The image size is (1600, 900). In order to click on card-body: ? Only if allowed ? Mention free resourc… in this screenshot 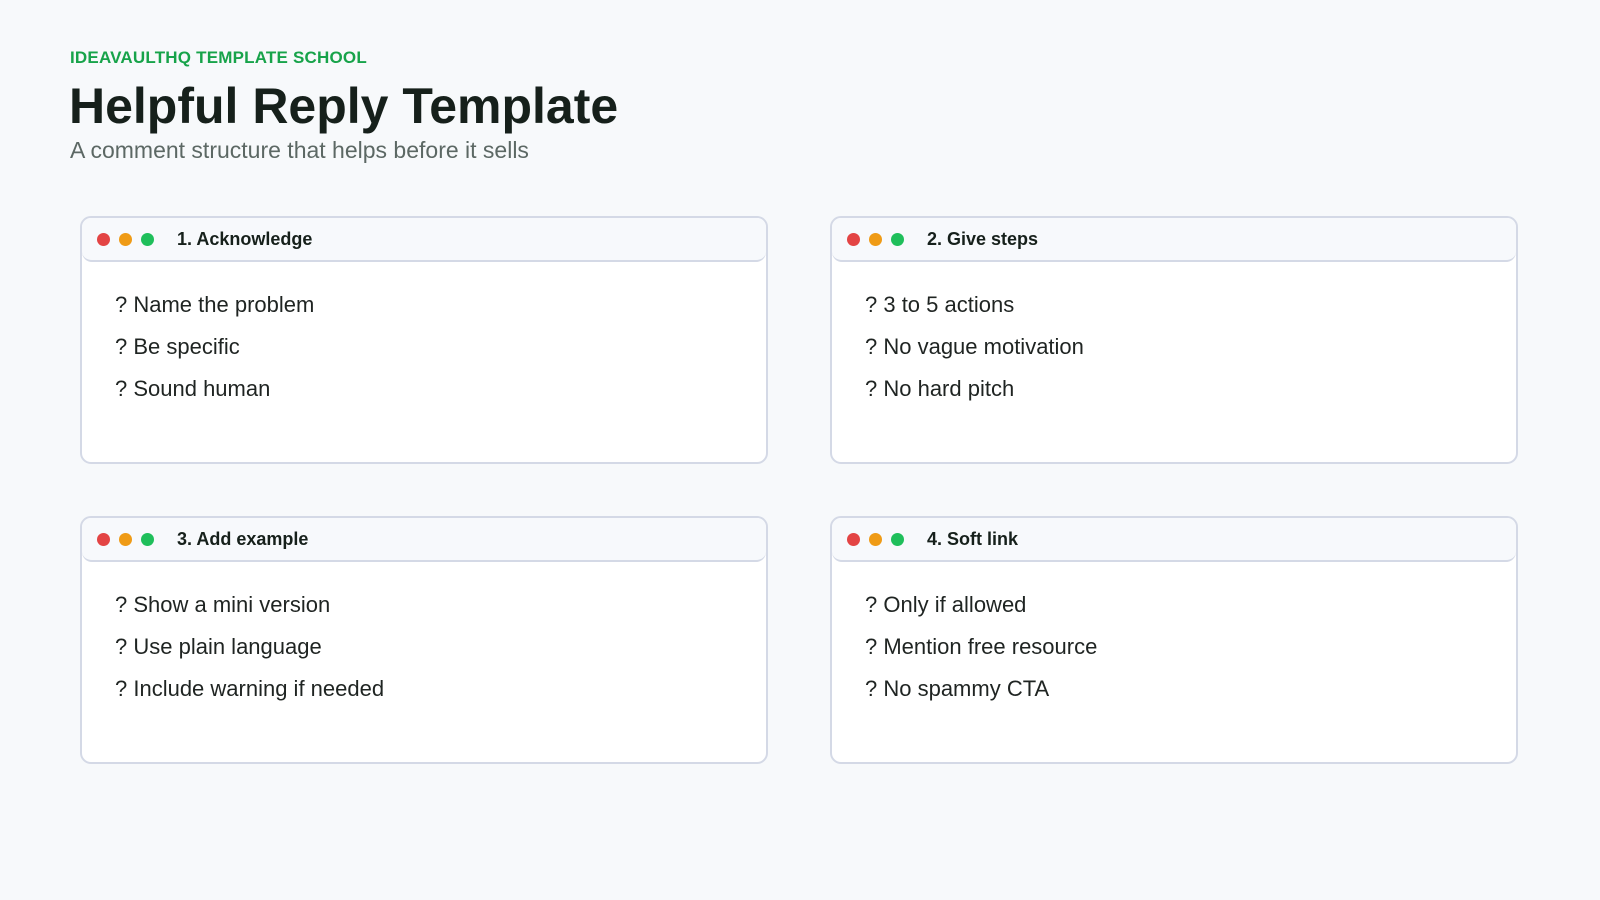, I will do `click(1174, 636)`.